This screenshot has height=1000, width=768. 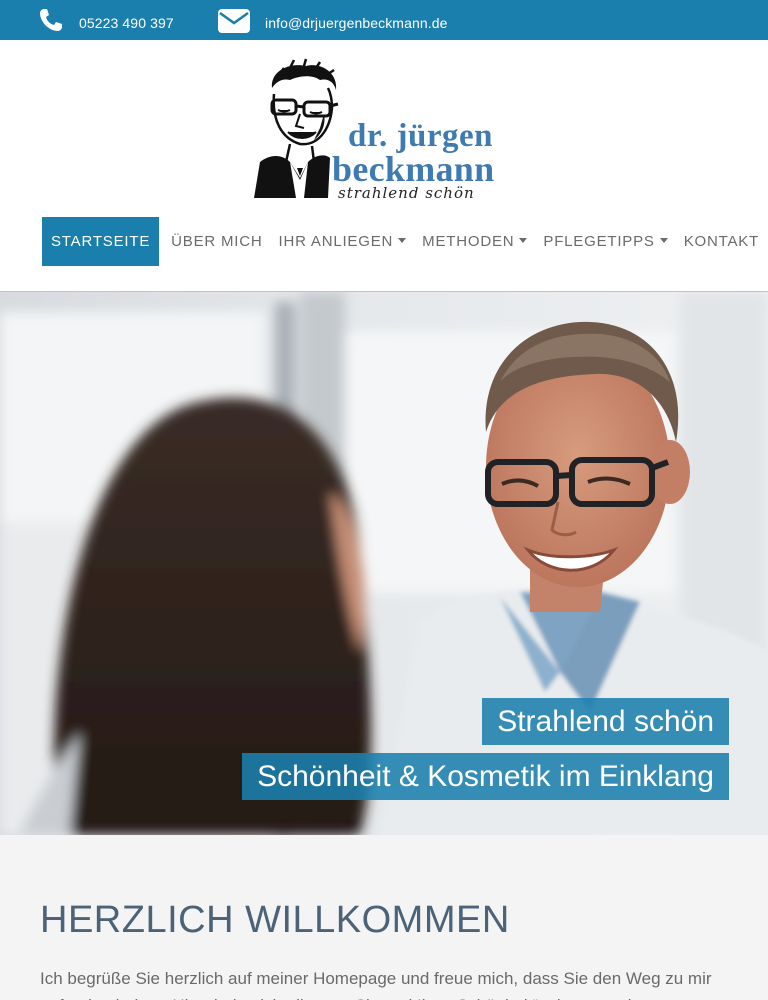 I want to click on email-address: info@drjuergenbeckmann.de, so click(x=356, y=23).